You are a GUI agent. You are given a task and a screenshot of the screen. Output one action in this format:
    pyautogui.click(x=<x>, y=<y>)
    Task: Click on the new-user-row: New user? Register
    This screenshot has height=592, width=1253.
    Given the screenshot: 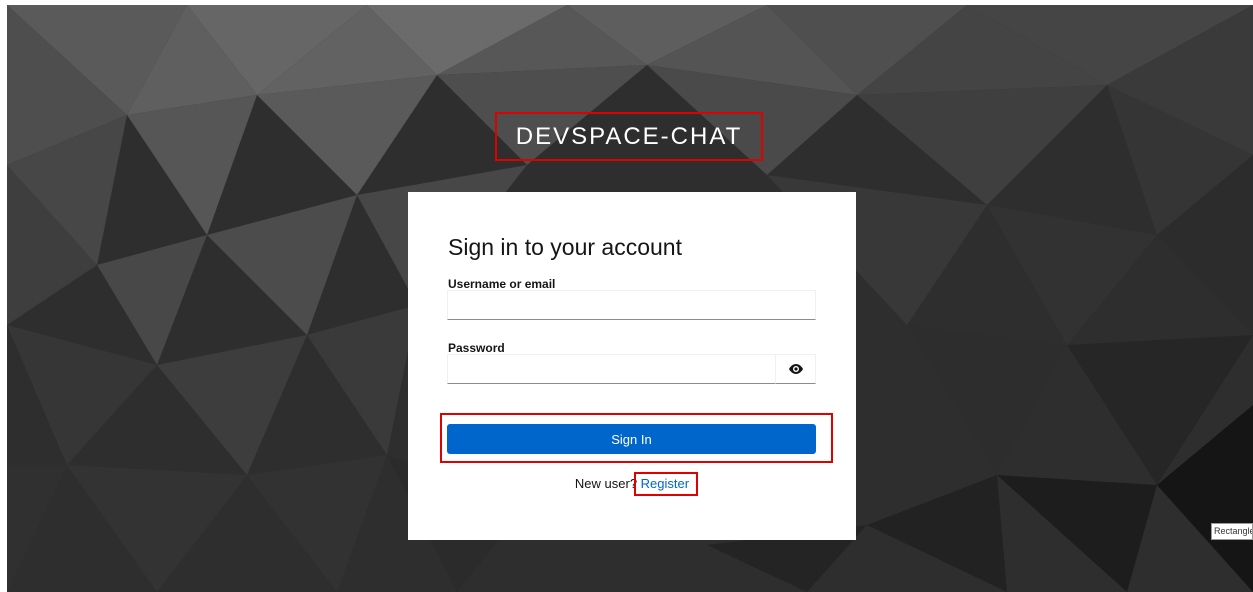 What is the action you would take?
    pyautogui.click(x=632, y=483)
    